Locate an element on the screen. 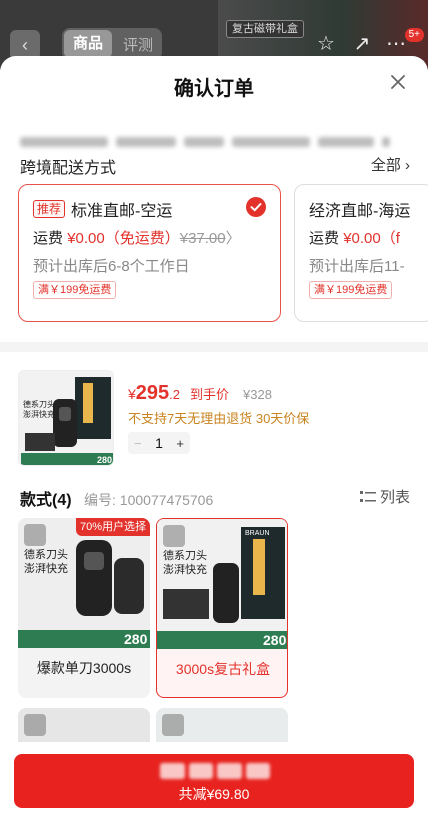 The image size is (428, 826). product-code: 编号: 100077475706 is located at coordinates (149, 500).